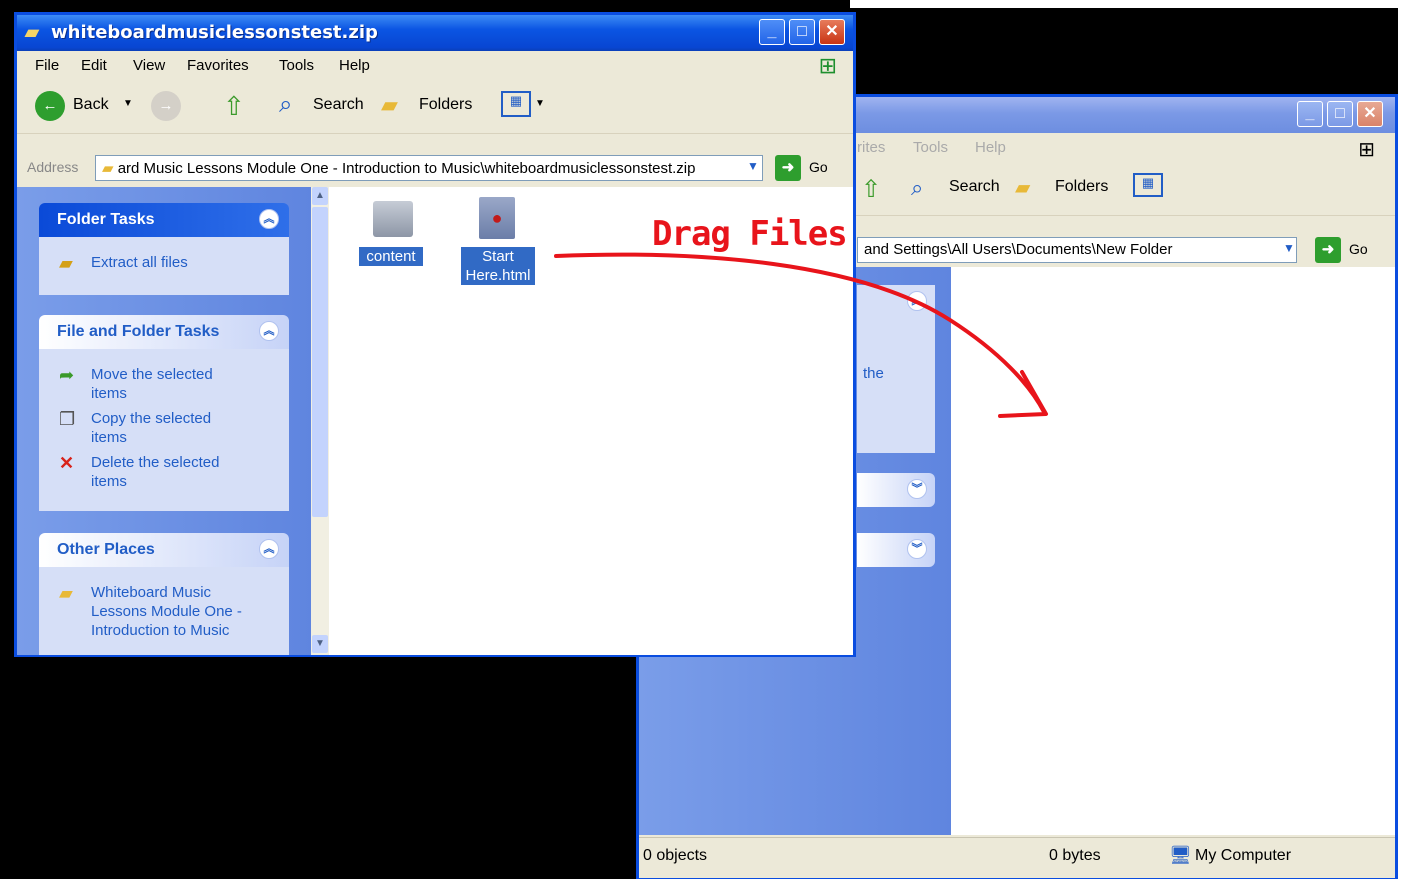 The height and width of the screenshot is (879, 1405). I want to click on folder-icon, so click(393, 219).